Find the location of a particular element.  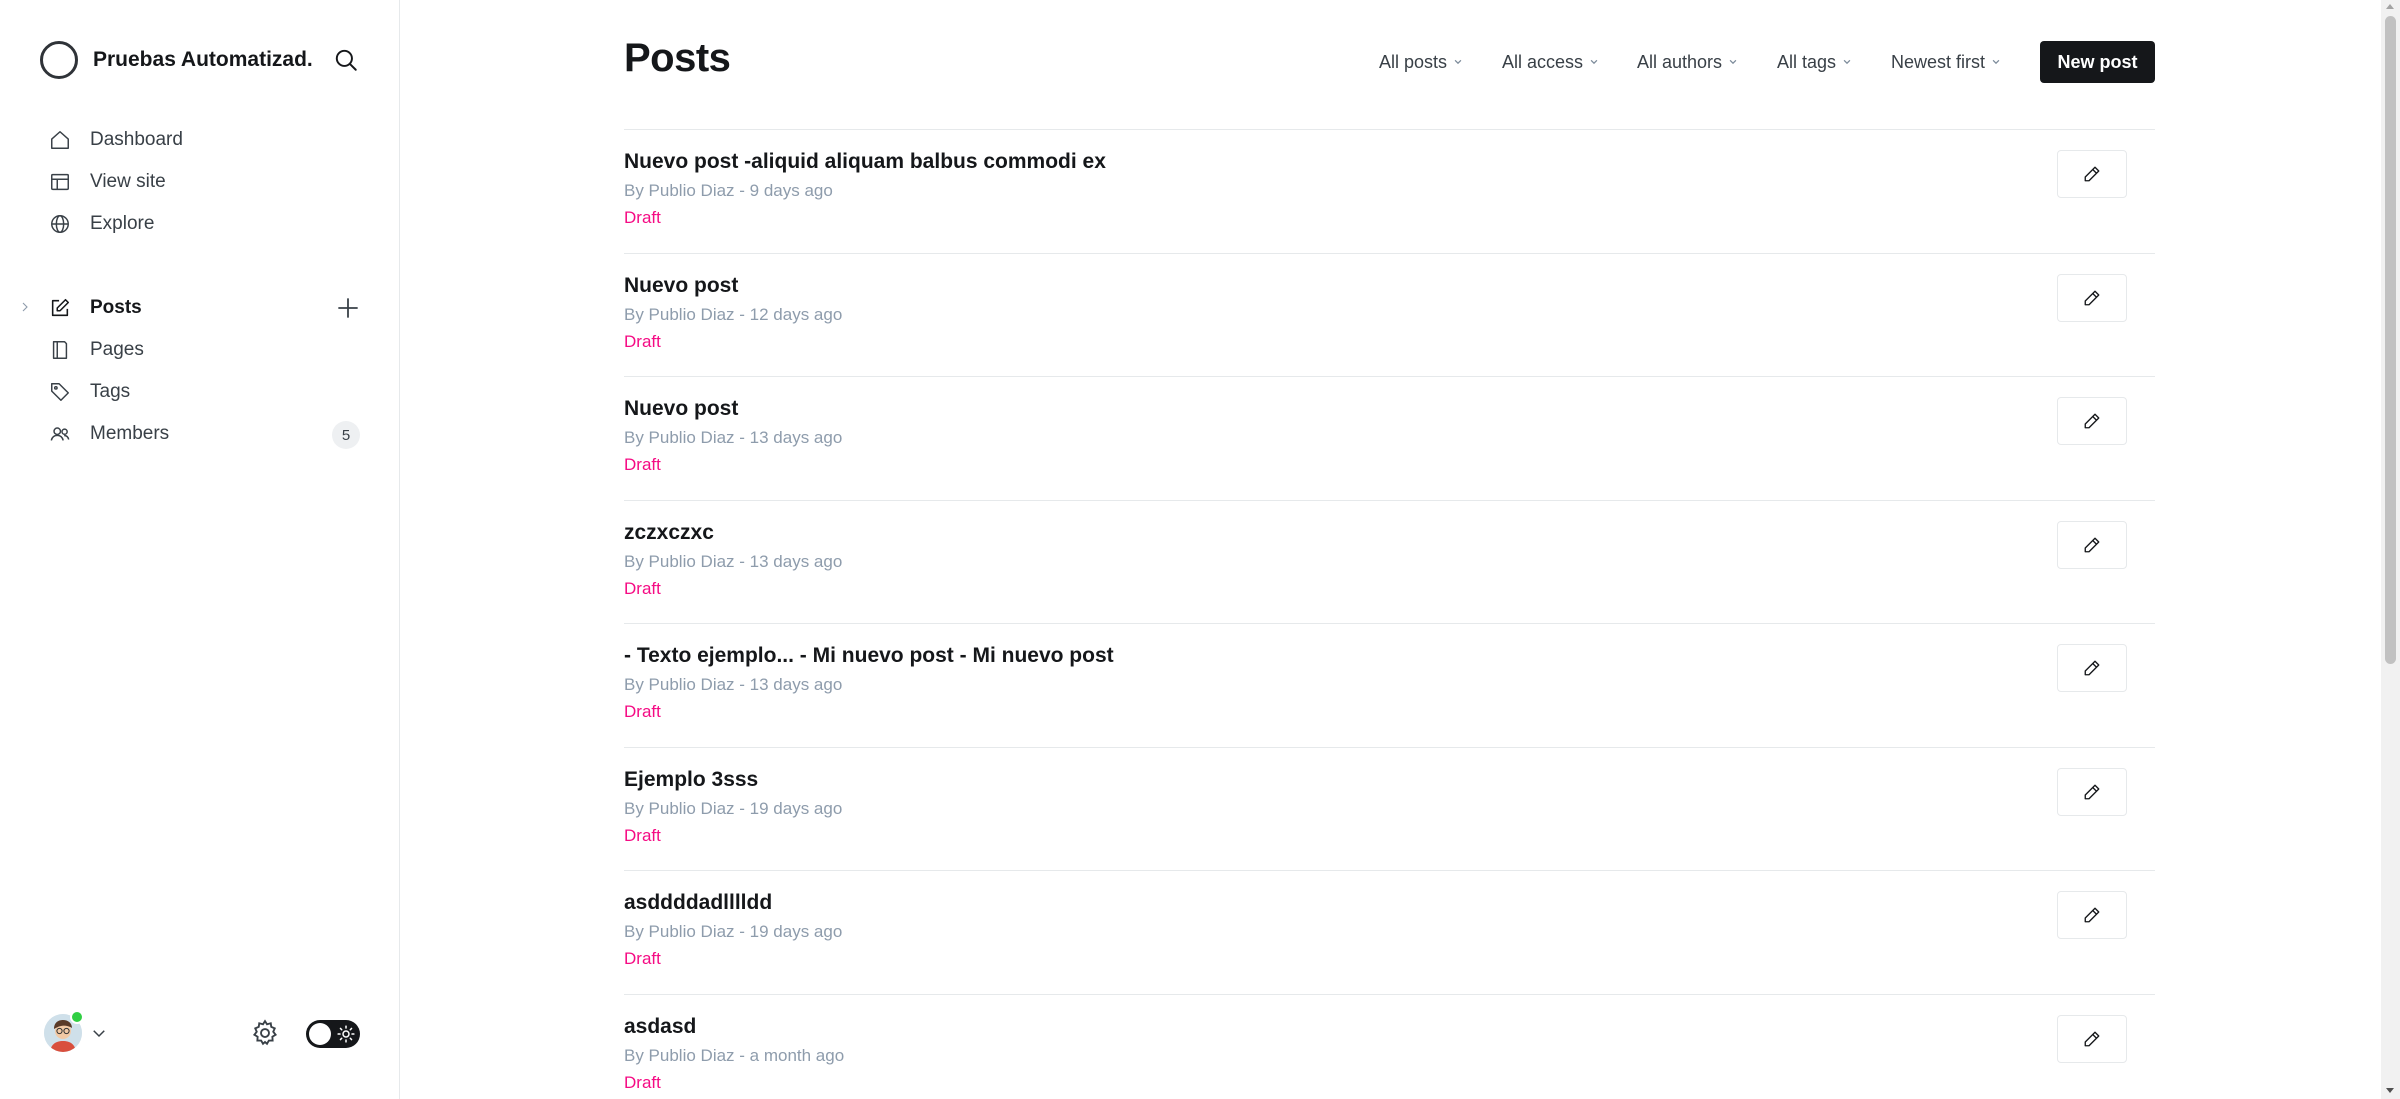

sun-icon is located at coordinates (346, 1034).